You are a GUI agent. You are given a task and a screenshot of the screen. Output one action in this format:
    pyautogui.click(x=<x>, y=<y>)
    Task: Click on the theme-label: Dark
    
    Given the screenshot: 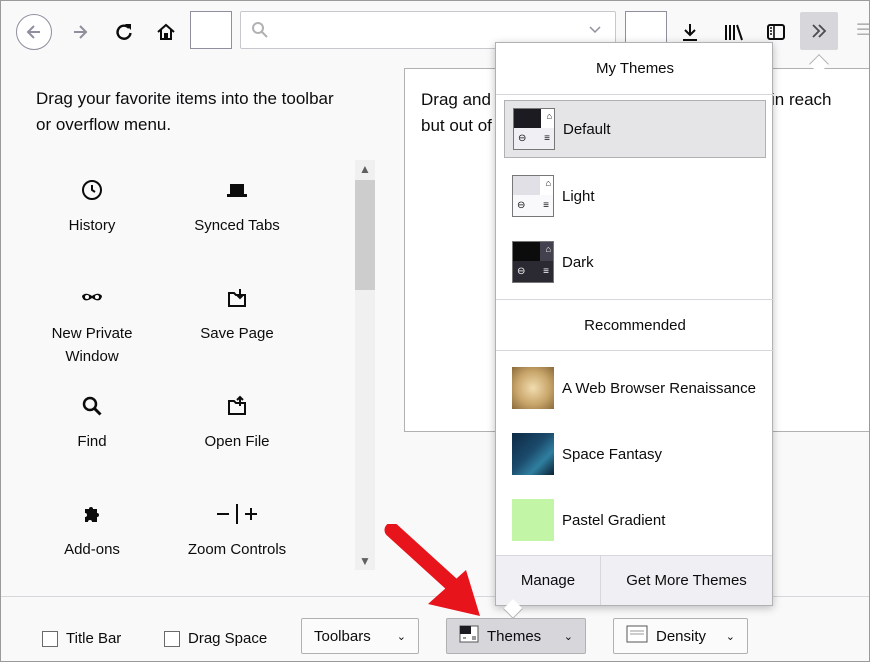 What is the action you would take?
    pyautogui.click(x=578, y=262)
    